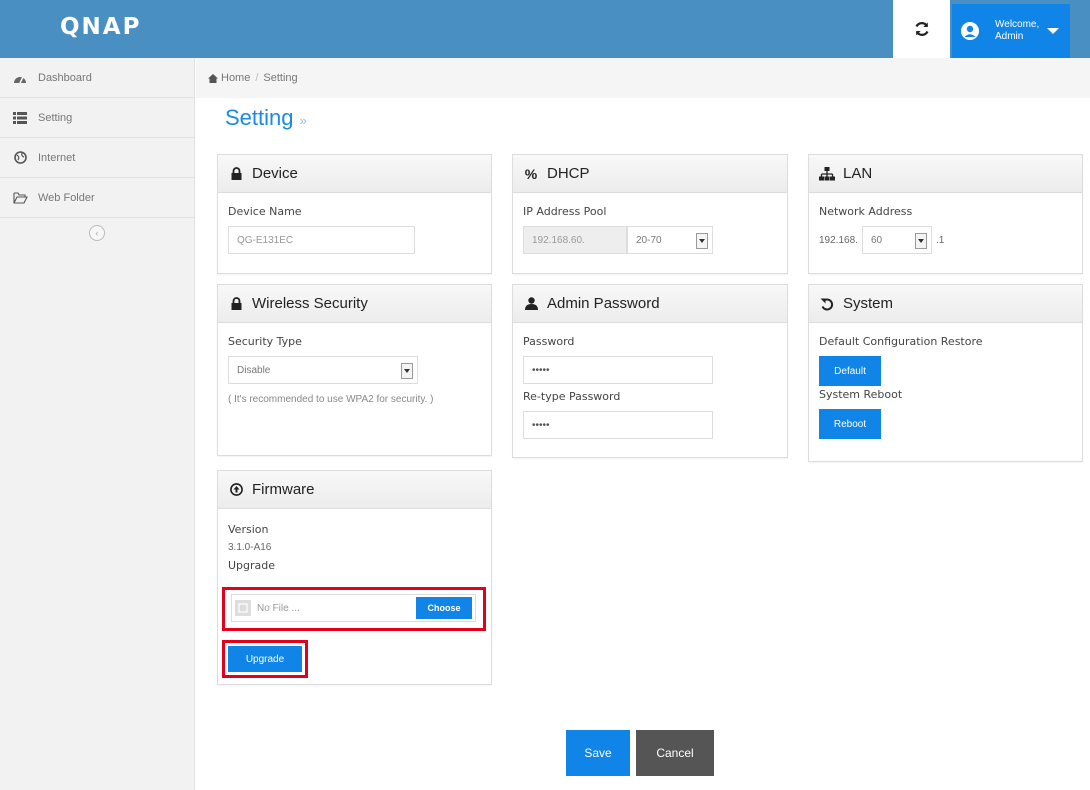 This screenshot has height=790, width=1090. I want to click on undo-icon, so click(827, 304).